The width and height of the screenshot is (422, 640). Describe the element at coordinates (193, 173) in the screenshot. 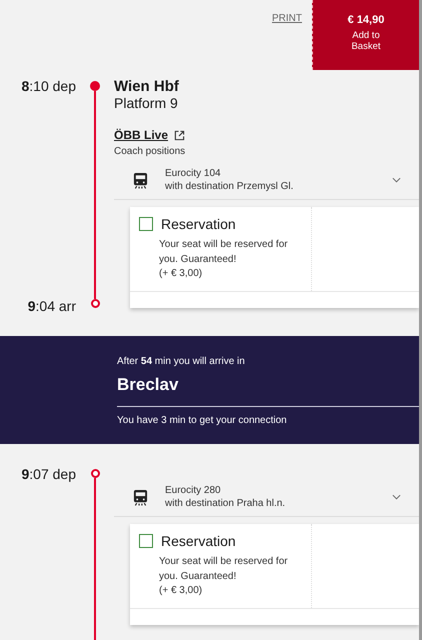

I see `train-name: Eurocity 104` at that location.